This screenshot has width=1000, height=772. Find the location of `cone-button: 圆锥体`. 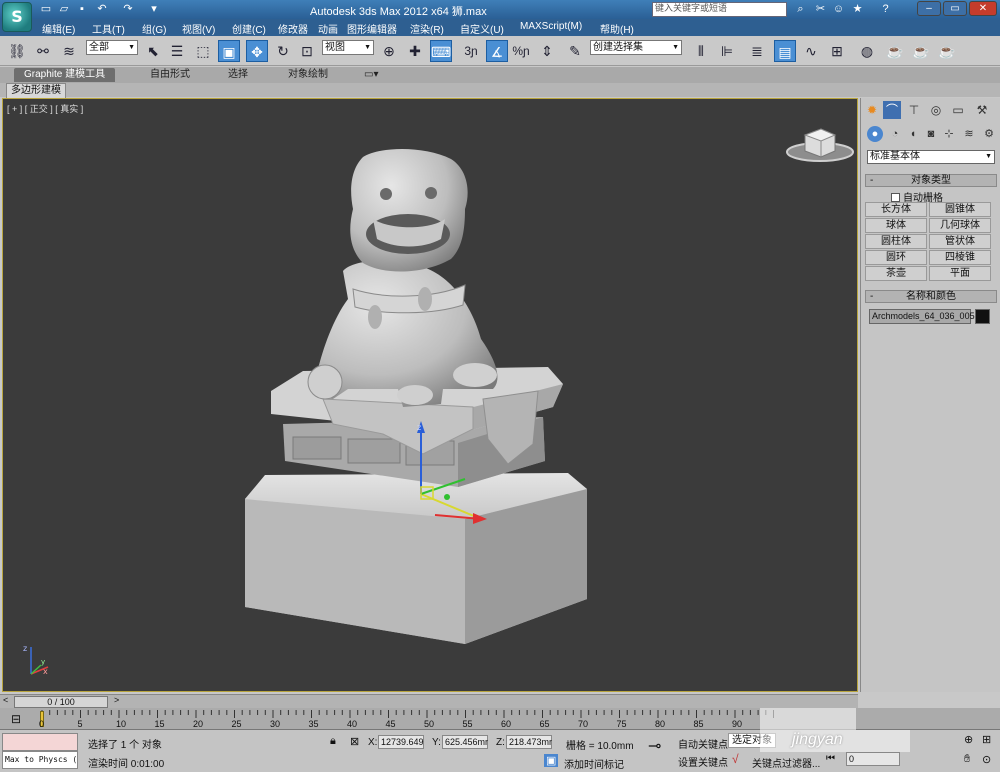

cone-button: 圆锥体 is located at coordinates (960, 209).